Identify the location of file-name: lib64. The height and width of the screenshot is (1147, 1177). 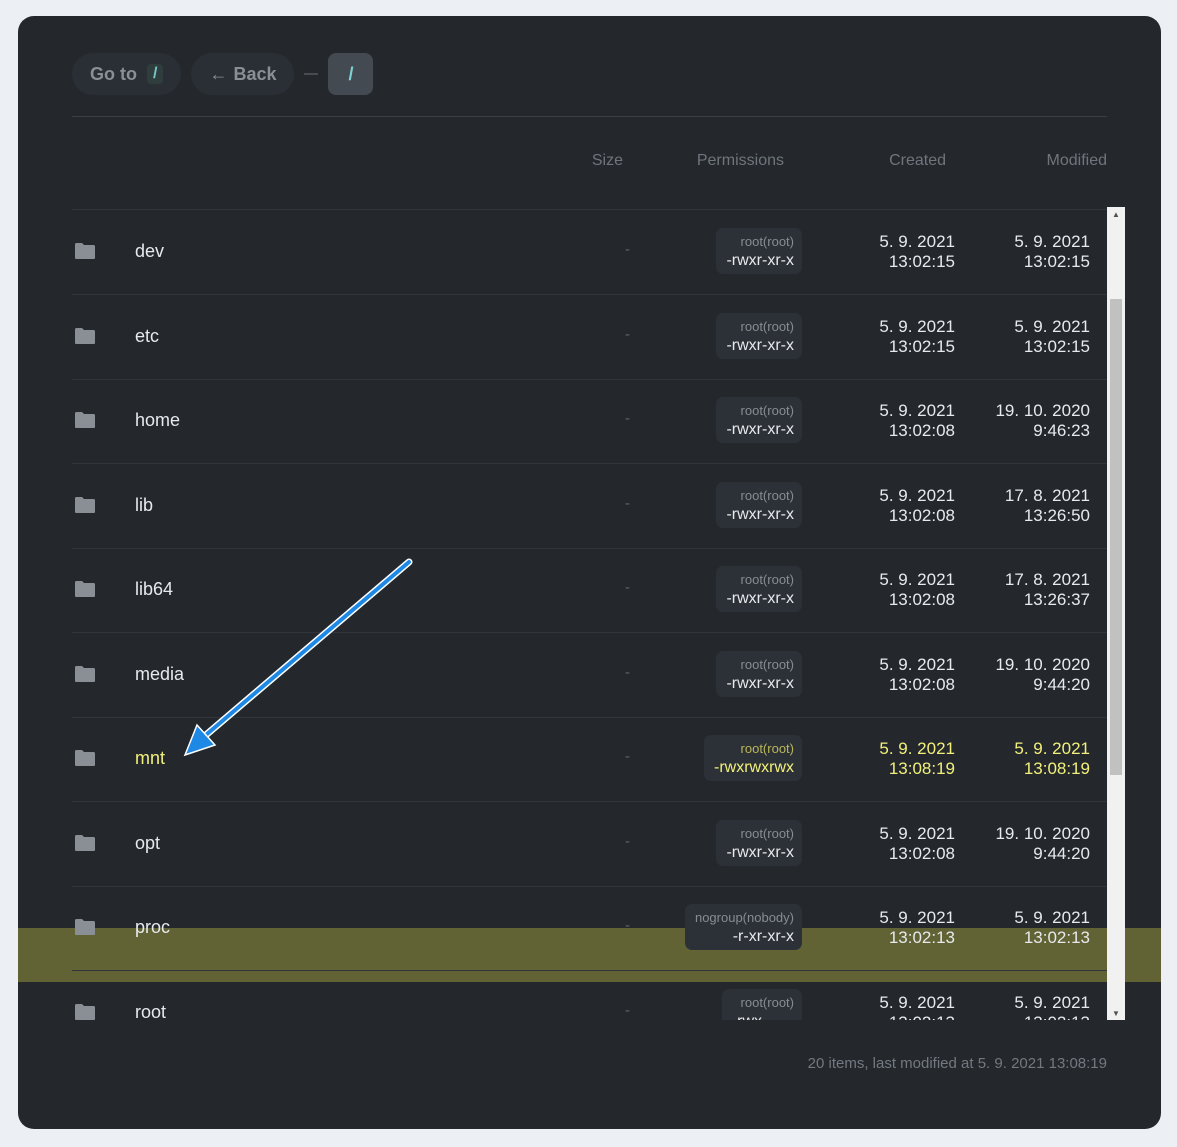
(154, 589).